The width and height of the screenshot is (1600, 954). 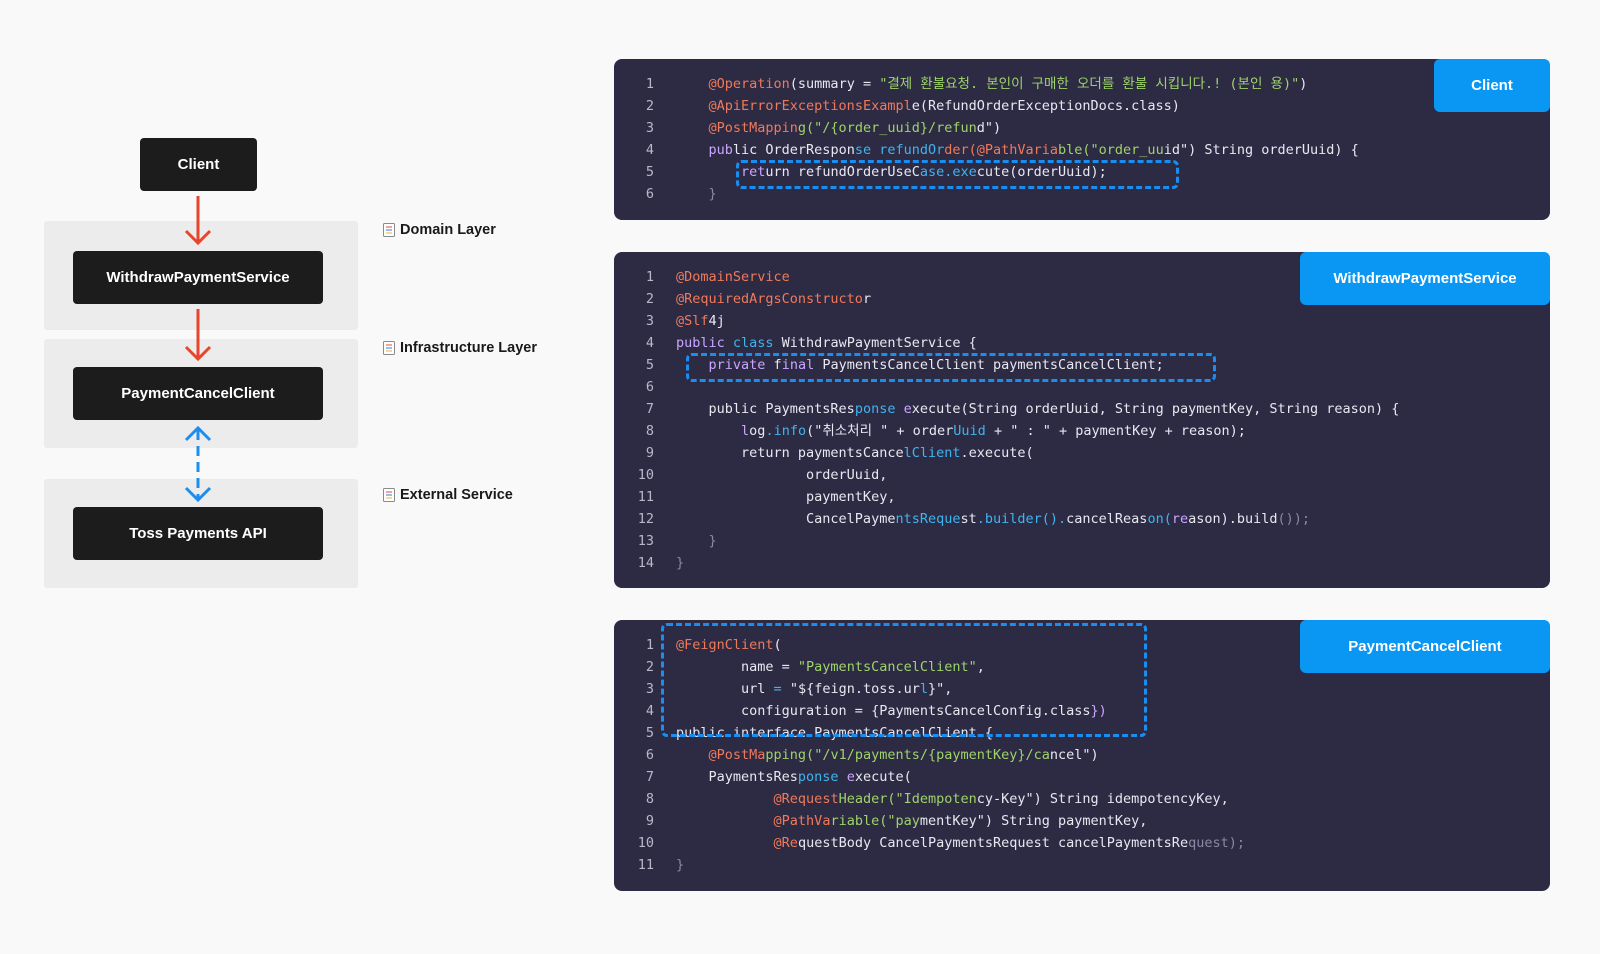 I want to click on code-token: ble("order_uu, so click(x=1111, y=150).